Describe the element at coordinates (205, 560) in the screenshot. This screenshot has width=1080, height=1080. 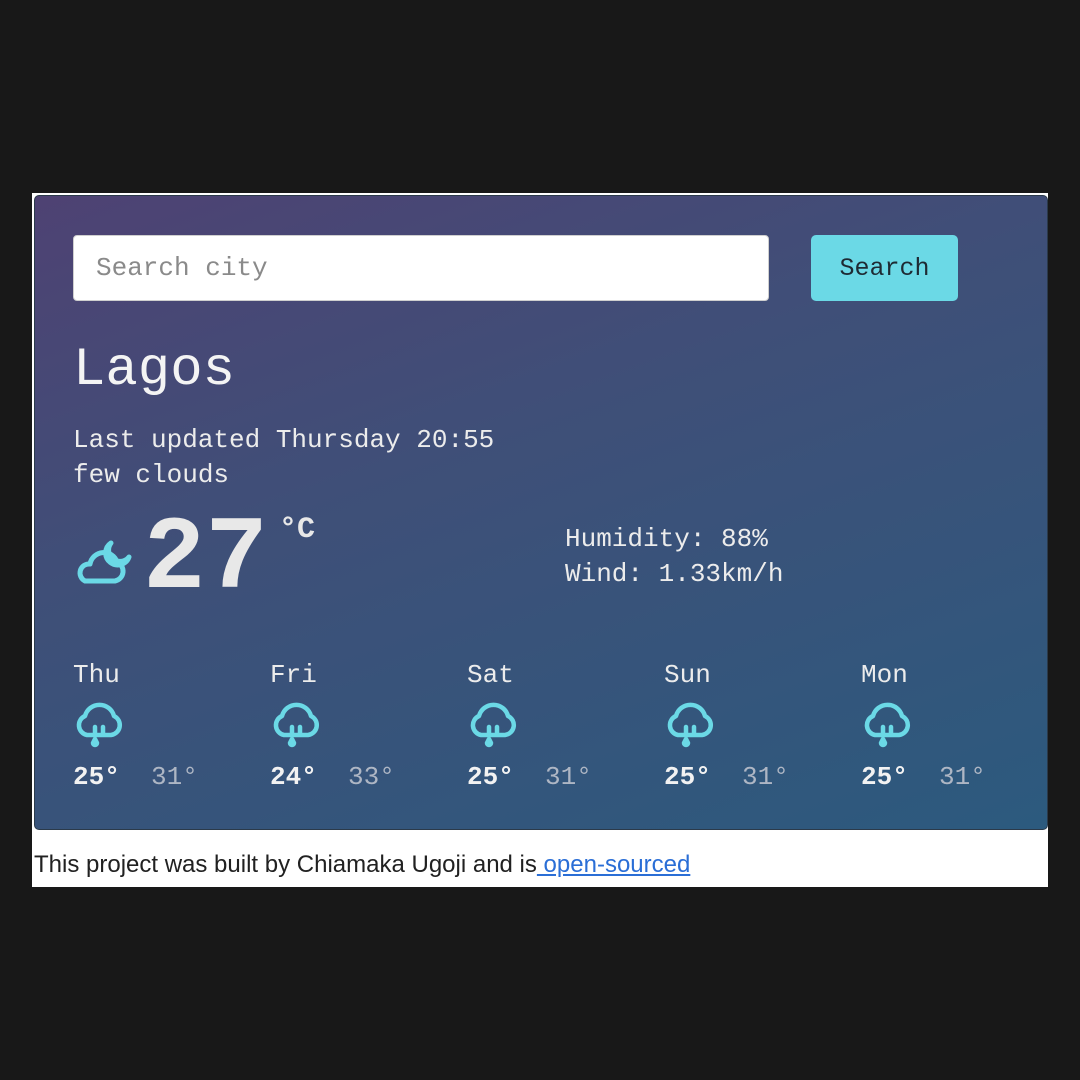
I see `current-temperature: 27` at that location.